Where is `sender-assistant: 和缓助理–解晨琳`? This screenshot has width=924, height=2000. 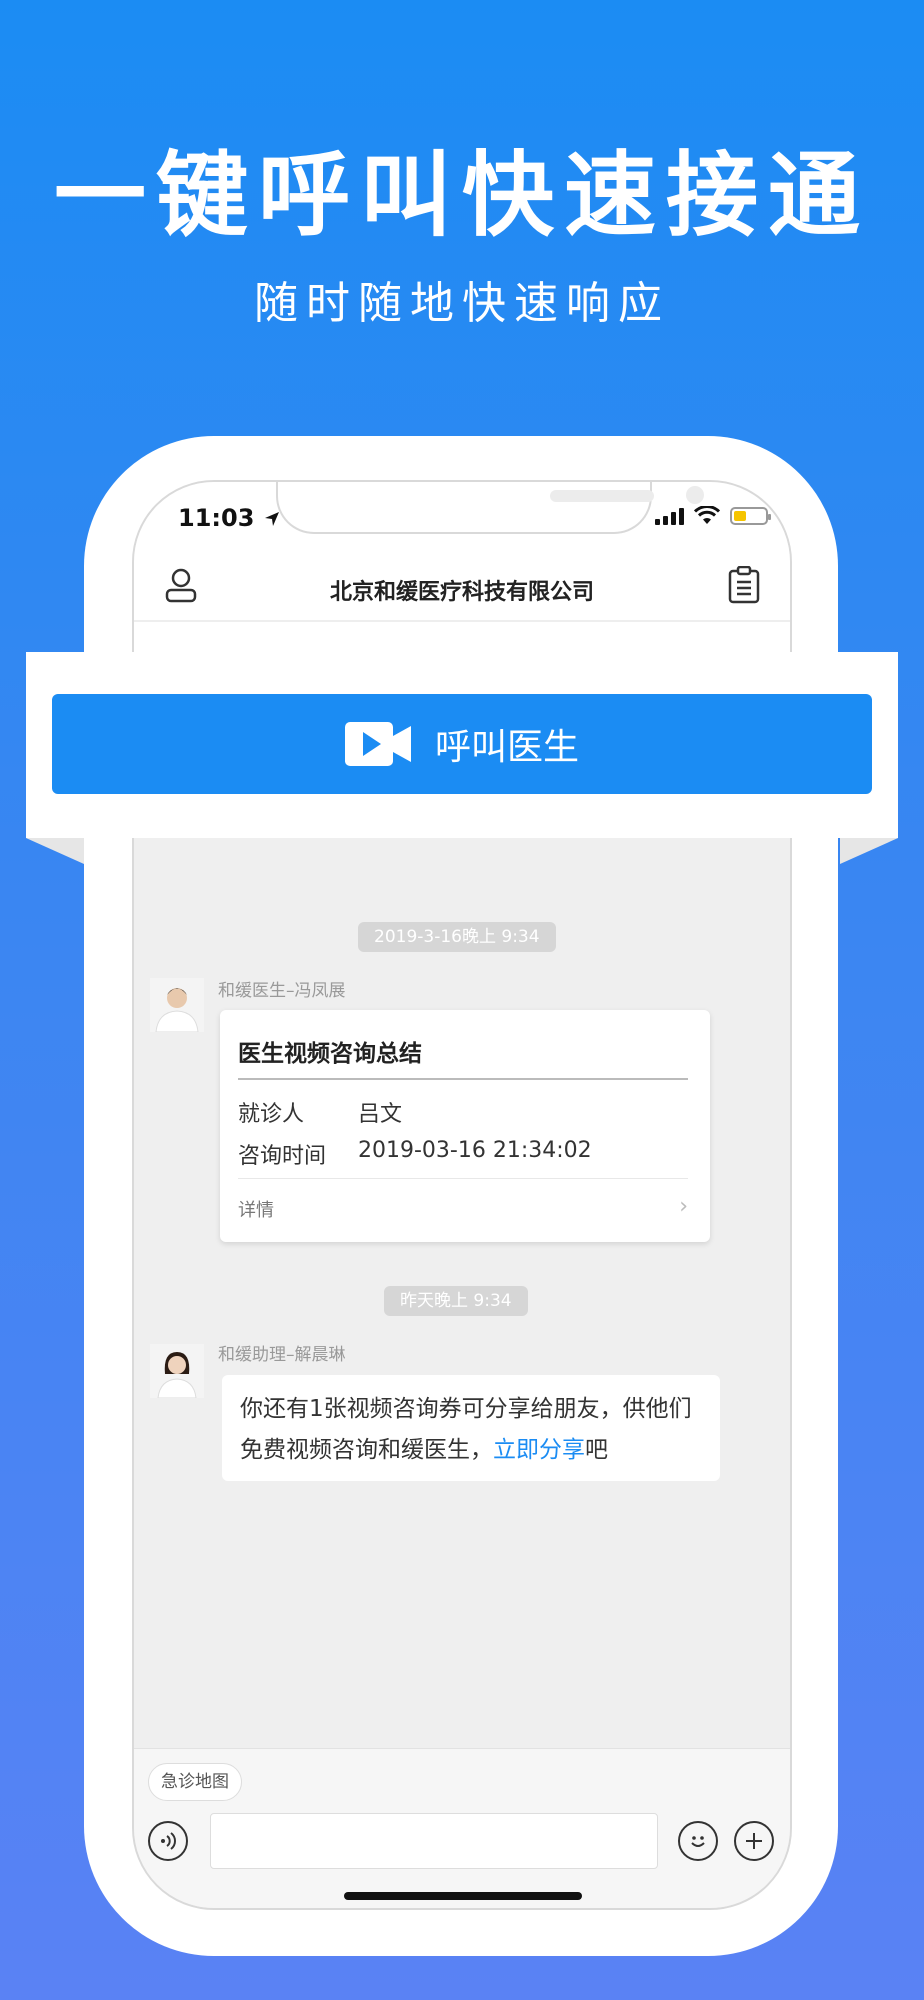 sender-assistant: 和缓助理–解晨琳 is located at coordinates (282, 1355).